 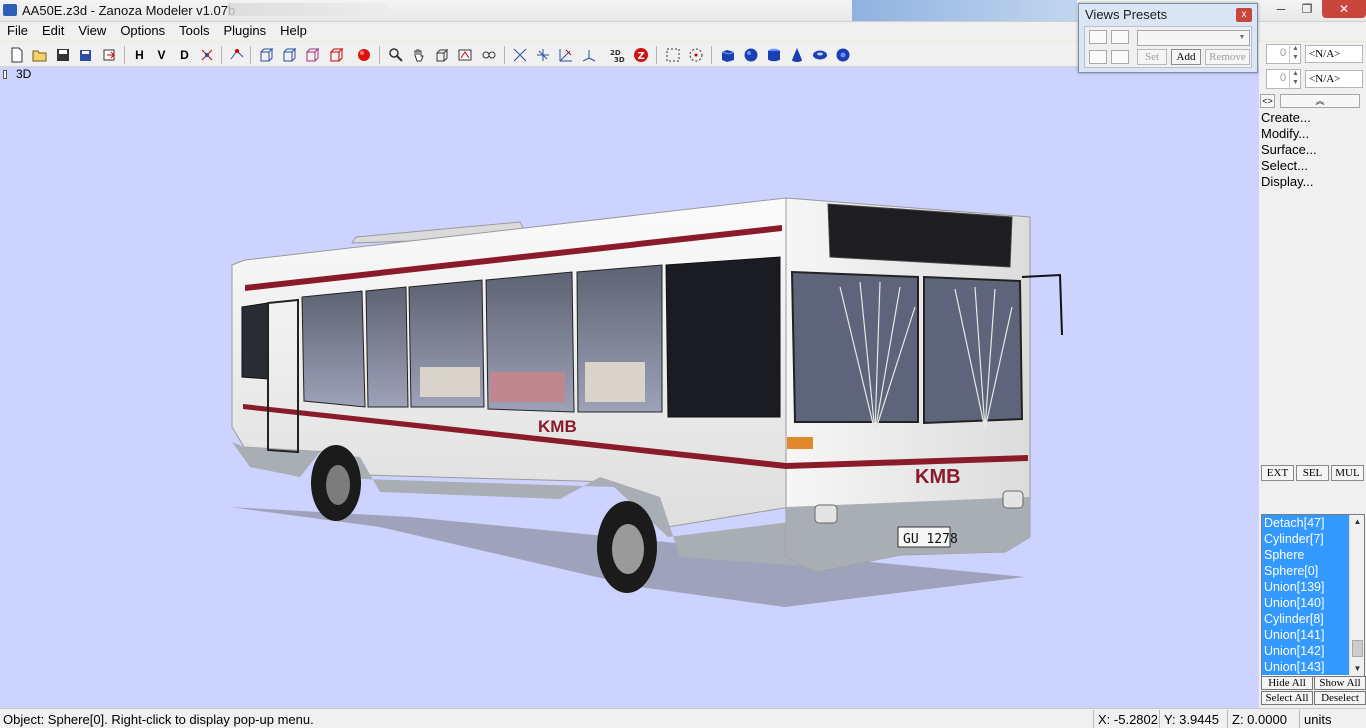 What do you see at coordinates (565, 54) in the screenshot?
I see `scale-icon` at bounding box center [565, 54].